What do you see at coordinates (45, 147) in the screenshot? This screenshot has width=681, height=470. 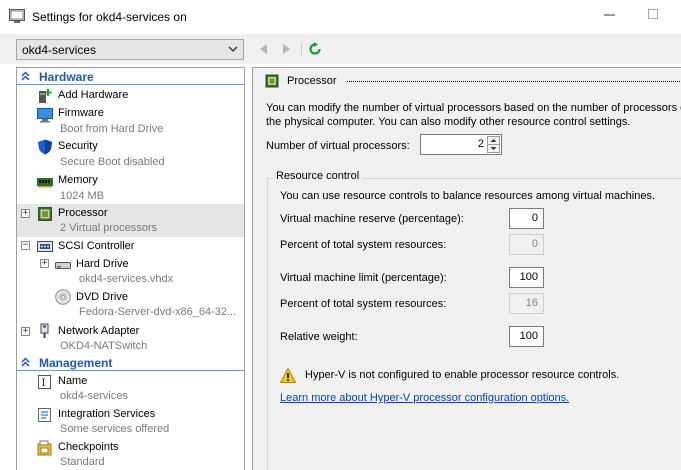 I see `shield-icon` at bounding box center [45, 147].